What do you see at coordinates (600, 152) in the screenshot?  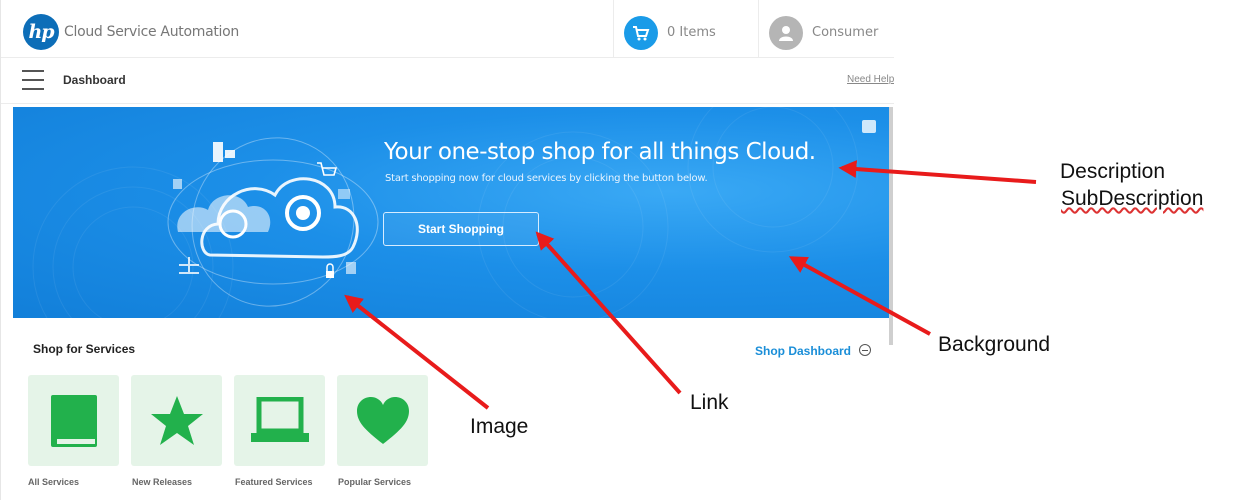 I see `hero-description: Your one-stop shop for all things Cloud.` at bounding box center [600, 152].